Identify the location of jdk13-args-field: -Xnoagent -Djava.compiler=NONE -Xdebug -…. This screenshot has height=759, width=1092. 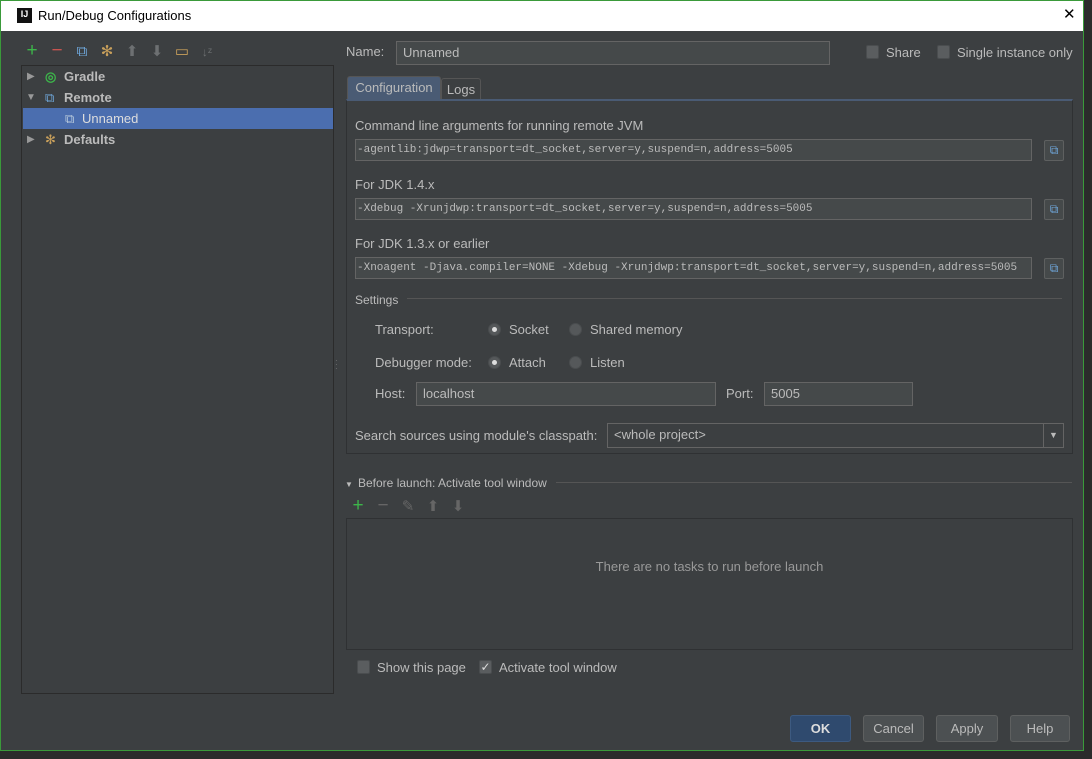
(693, 268).